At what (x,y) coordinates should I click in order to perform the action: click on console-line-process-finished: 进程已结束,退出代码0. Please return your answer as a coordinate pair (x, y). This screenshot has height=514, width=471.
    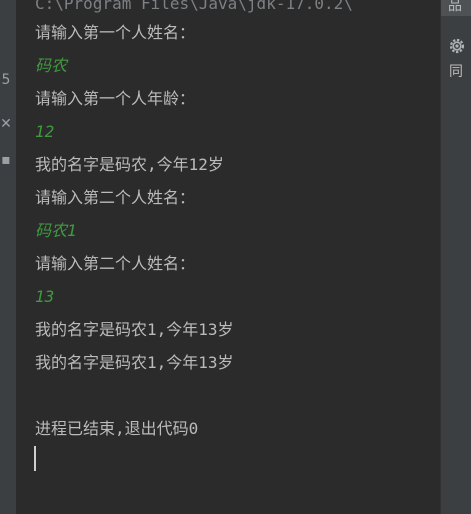
    Looking at the image, I should click on (117, 428).